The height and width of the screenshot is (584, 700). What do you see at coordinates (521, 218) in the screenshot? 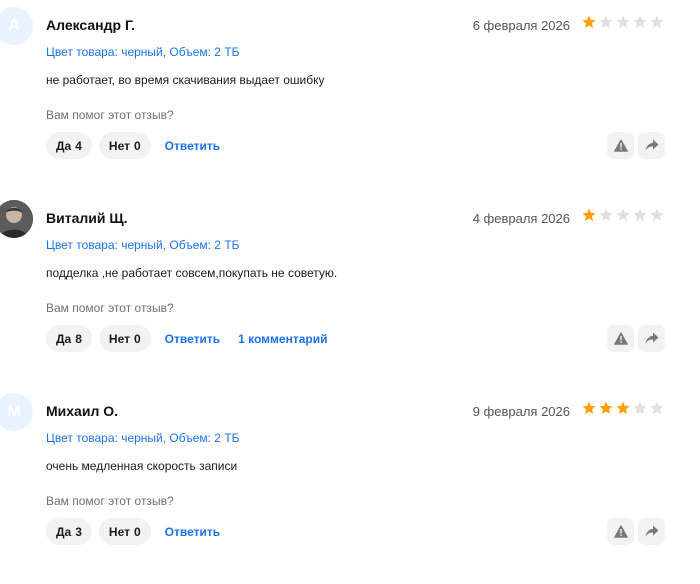
I see `review-date: 4 февраля 2026` at bounding box center [521, 218].